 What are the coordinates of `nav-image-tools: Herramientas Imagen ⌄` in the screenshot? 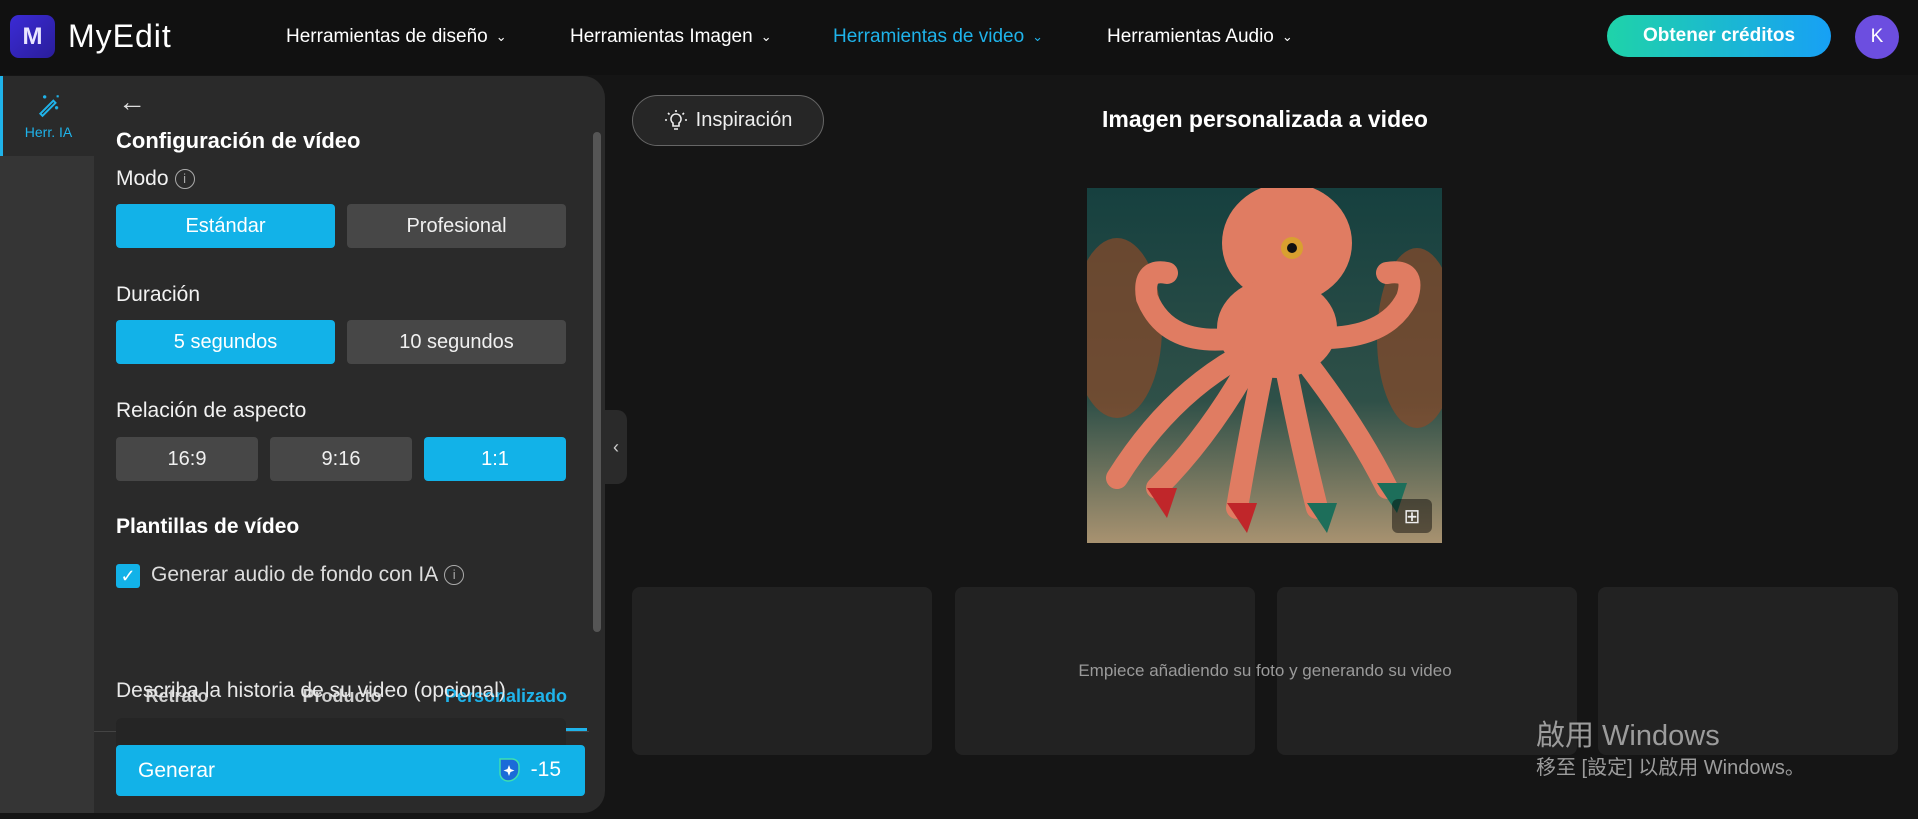 It's located at (671, 37).